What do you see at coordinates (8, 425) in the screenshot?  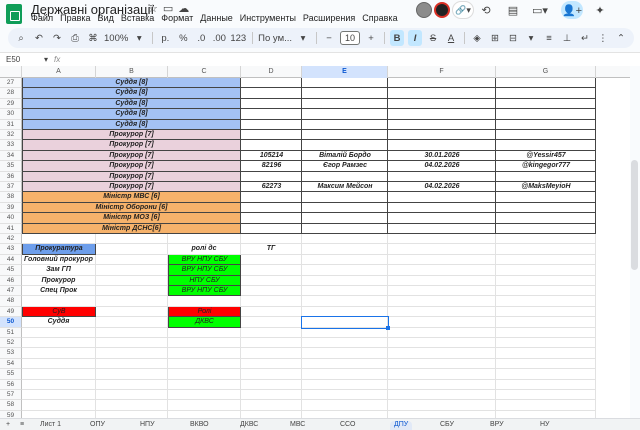 I see `add-sheet-icon: +` at bounding box center [8, 425].